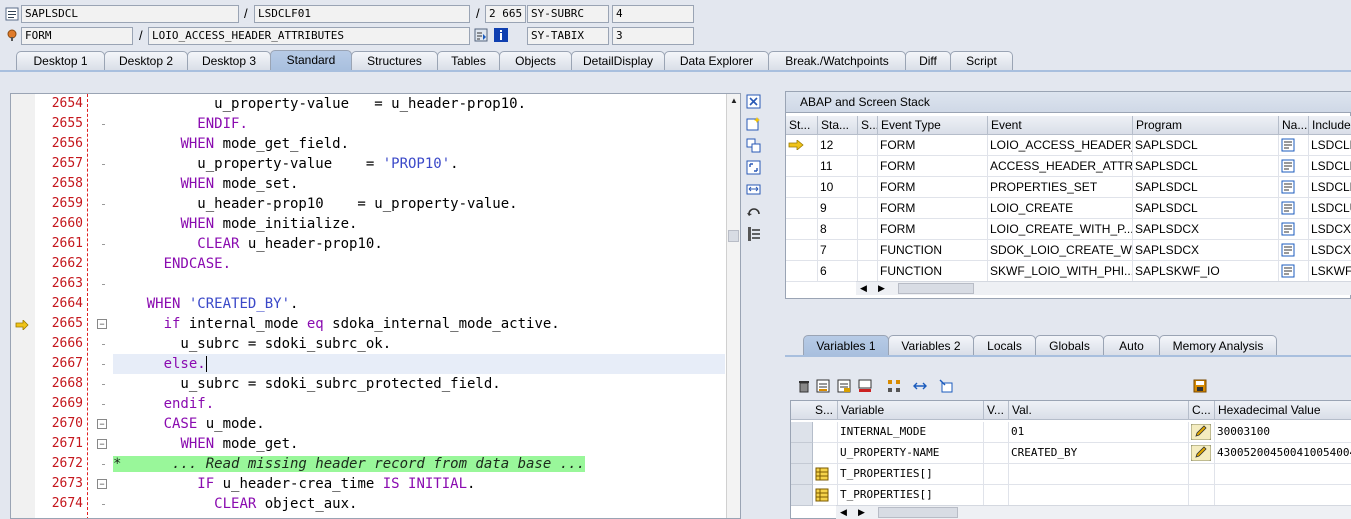  What do you see at coordinates (754, 102) in the screenshot?
I see `close-icon` at bounding box center [754, 102].